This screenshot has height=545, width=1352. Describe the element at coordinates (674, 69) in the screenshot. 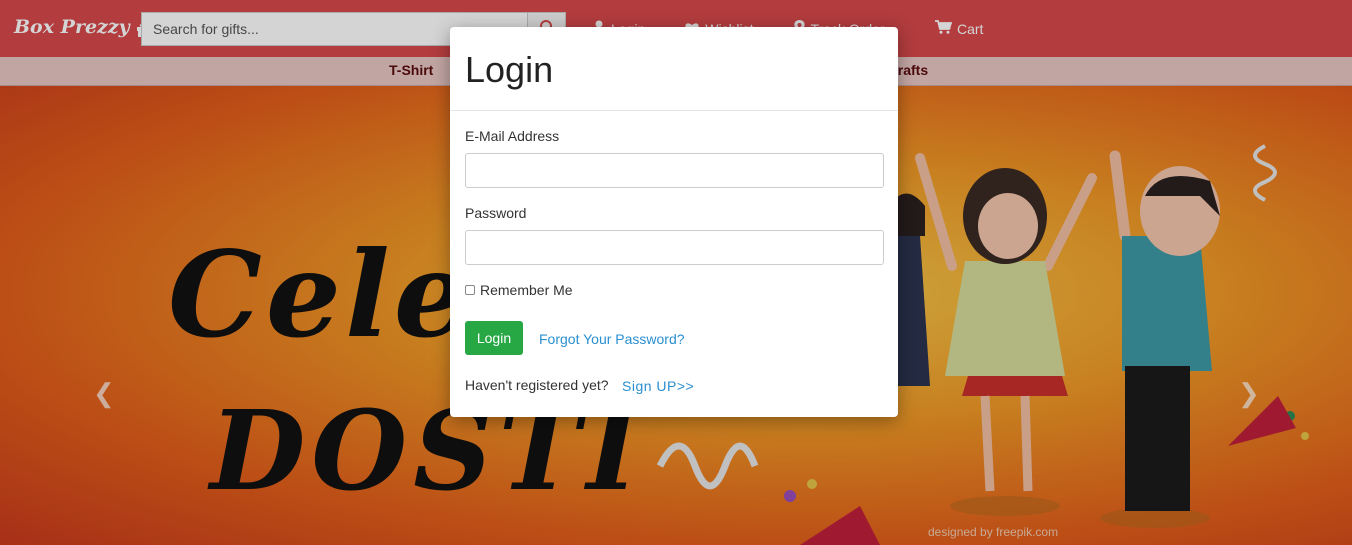

I see `modal-header: Login` at that location.